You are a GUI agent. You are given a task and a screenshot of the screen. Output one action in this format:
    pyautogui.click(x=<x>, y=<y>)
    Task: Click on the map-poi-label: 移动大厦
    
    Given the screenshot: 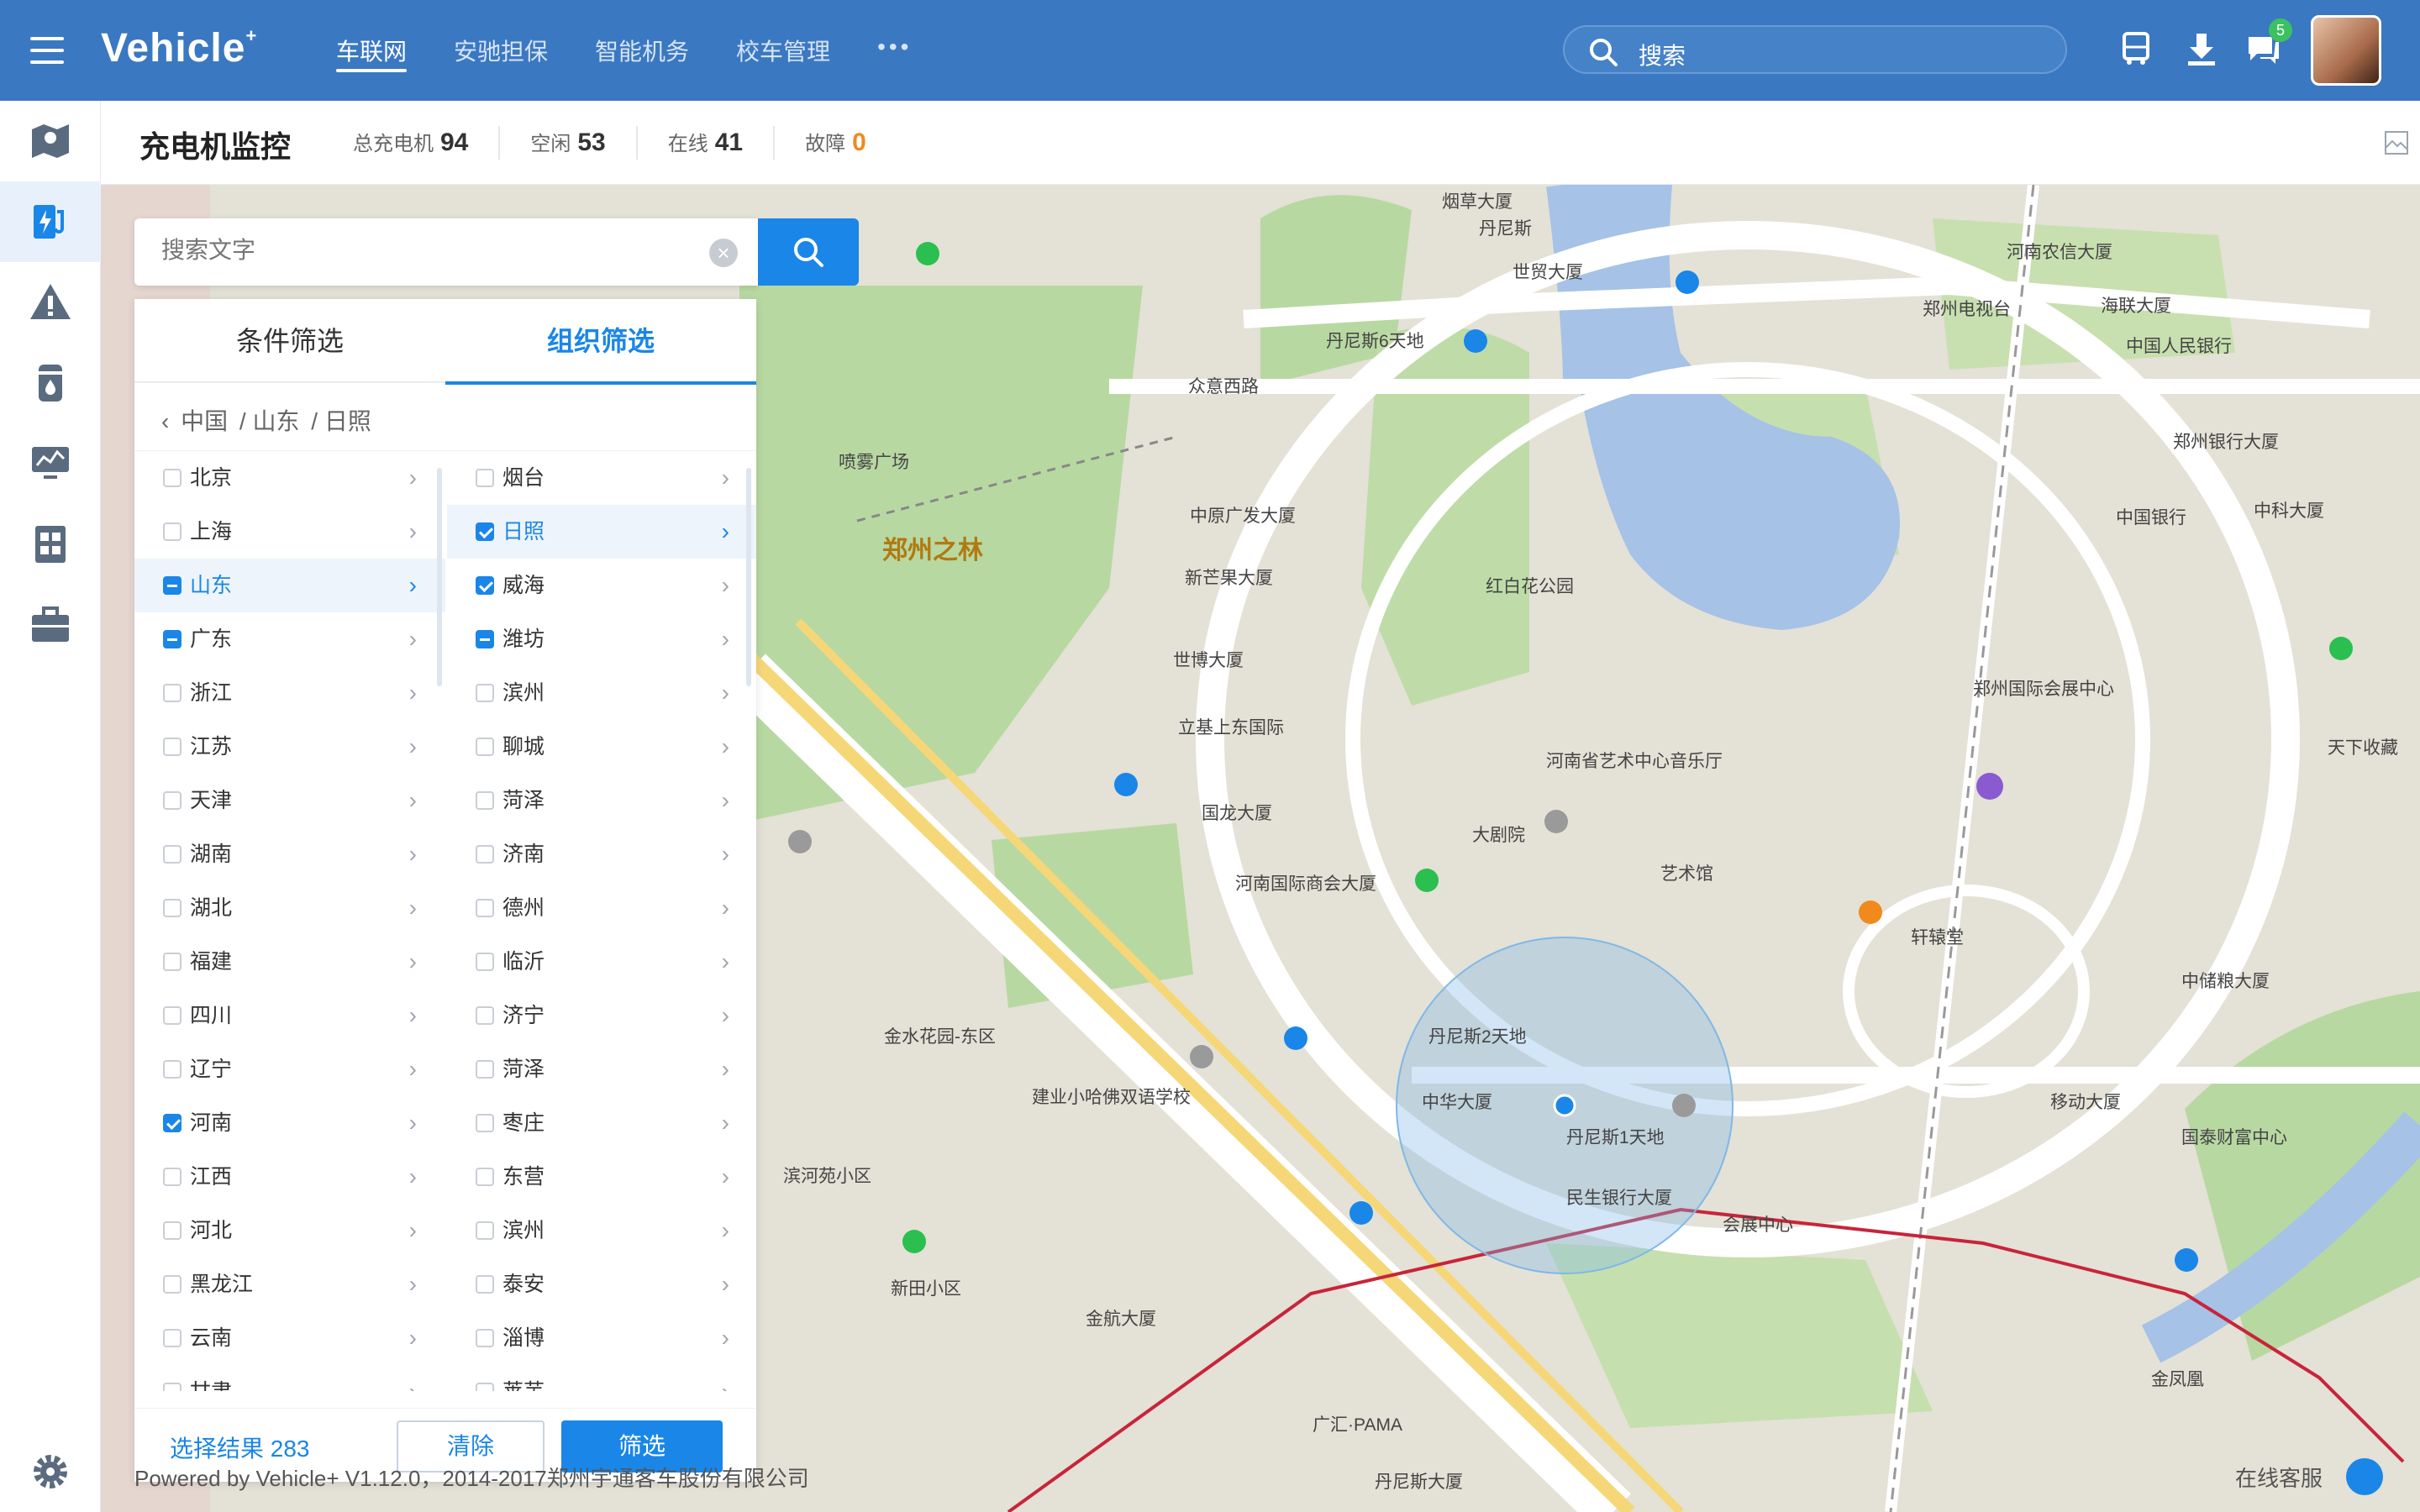 What is the action you would take?
    pyautogui.click(x=2086, y=1101)
    